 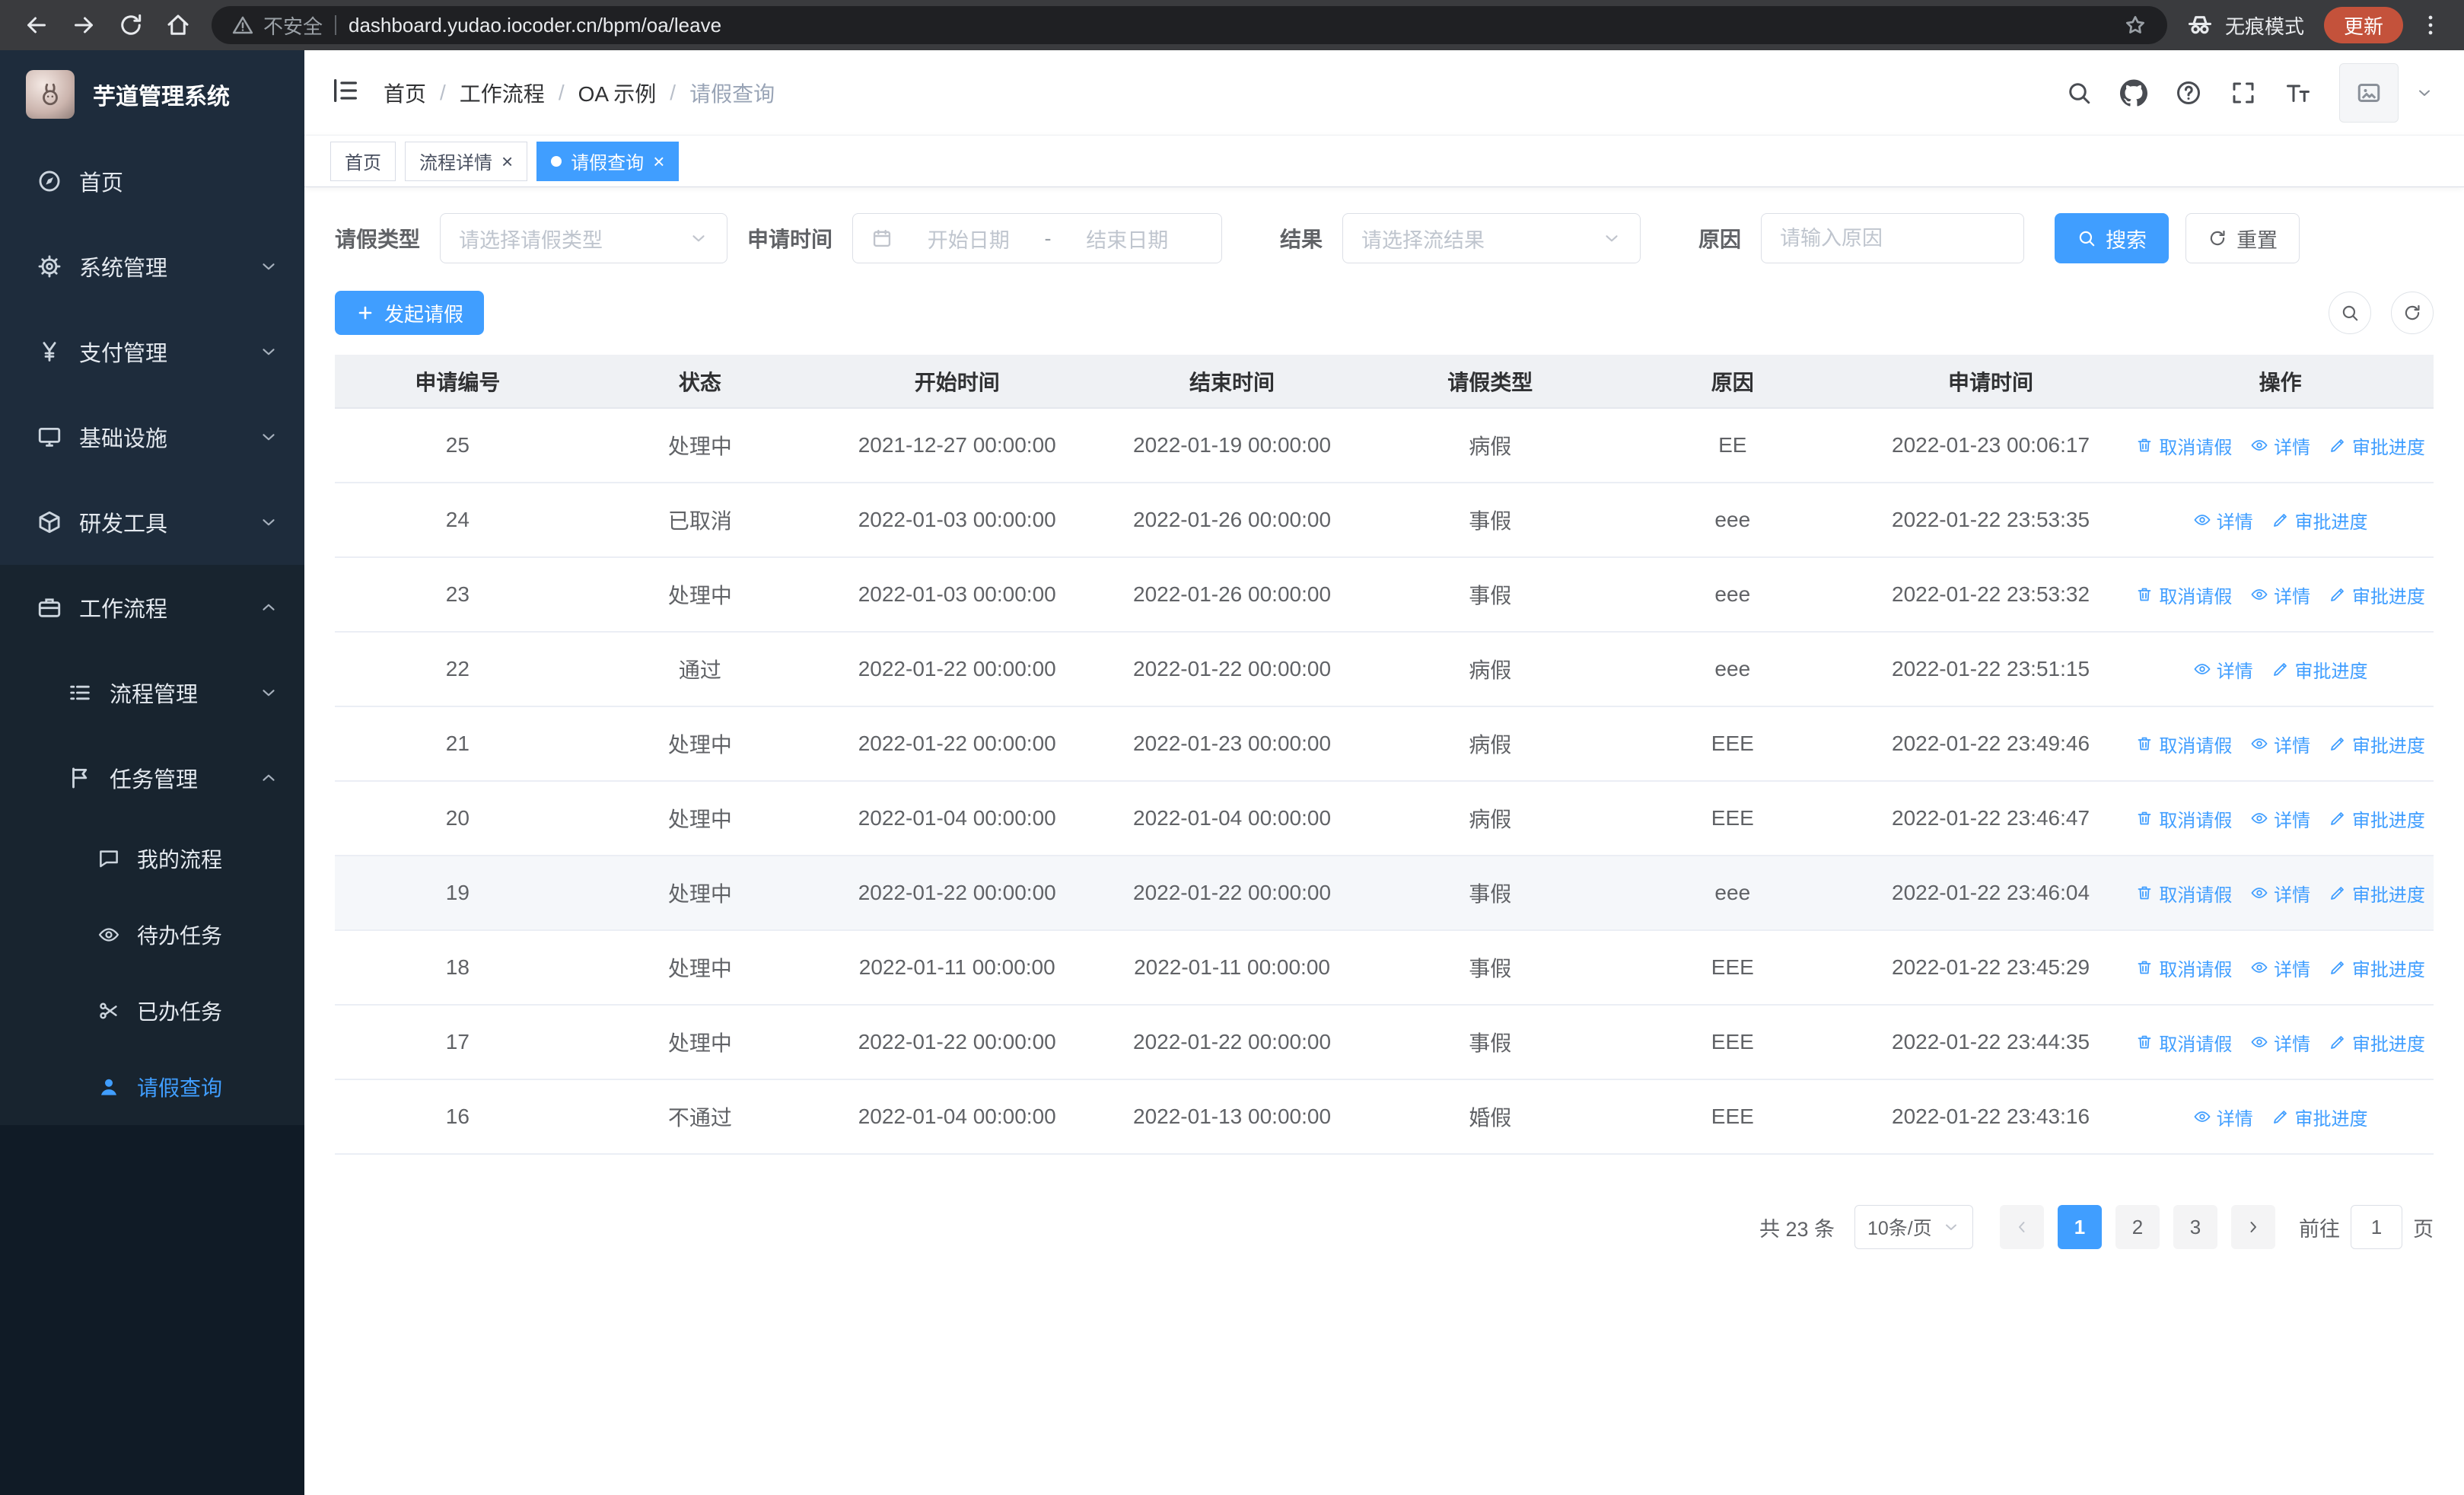 What do you see at coordinates (2195, 1227) in the screenshot?
I see `page-button-3: 3` at bounding box center [2195, 1227].